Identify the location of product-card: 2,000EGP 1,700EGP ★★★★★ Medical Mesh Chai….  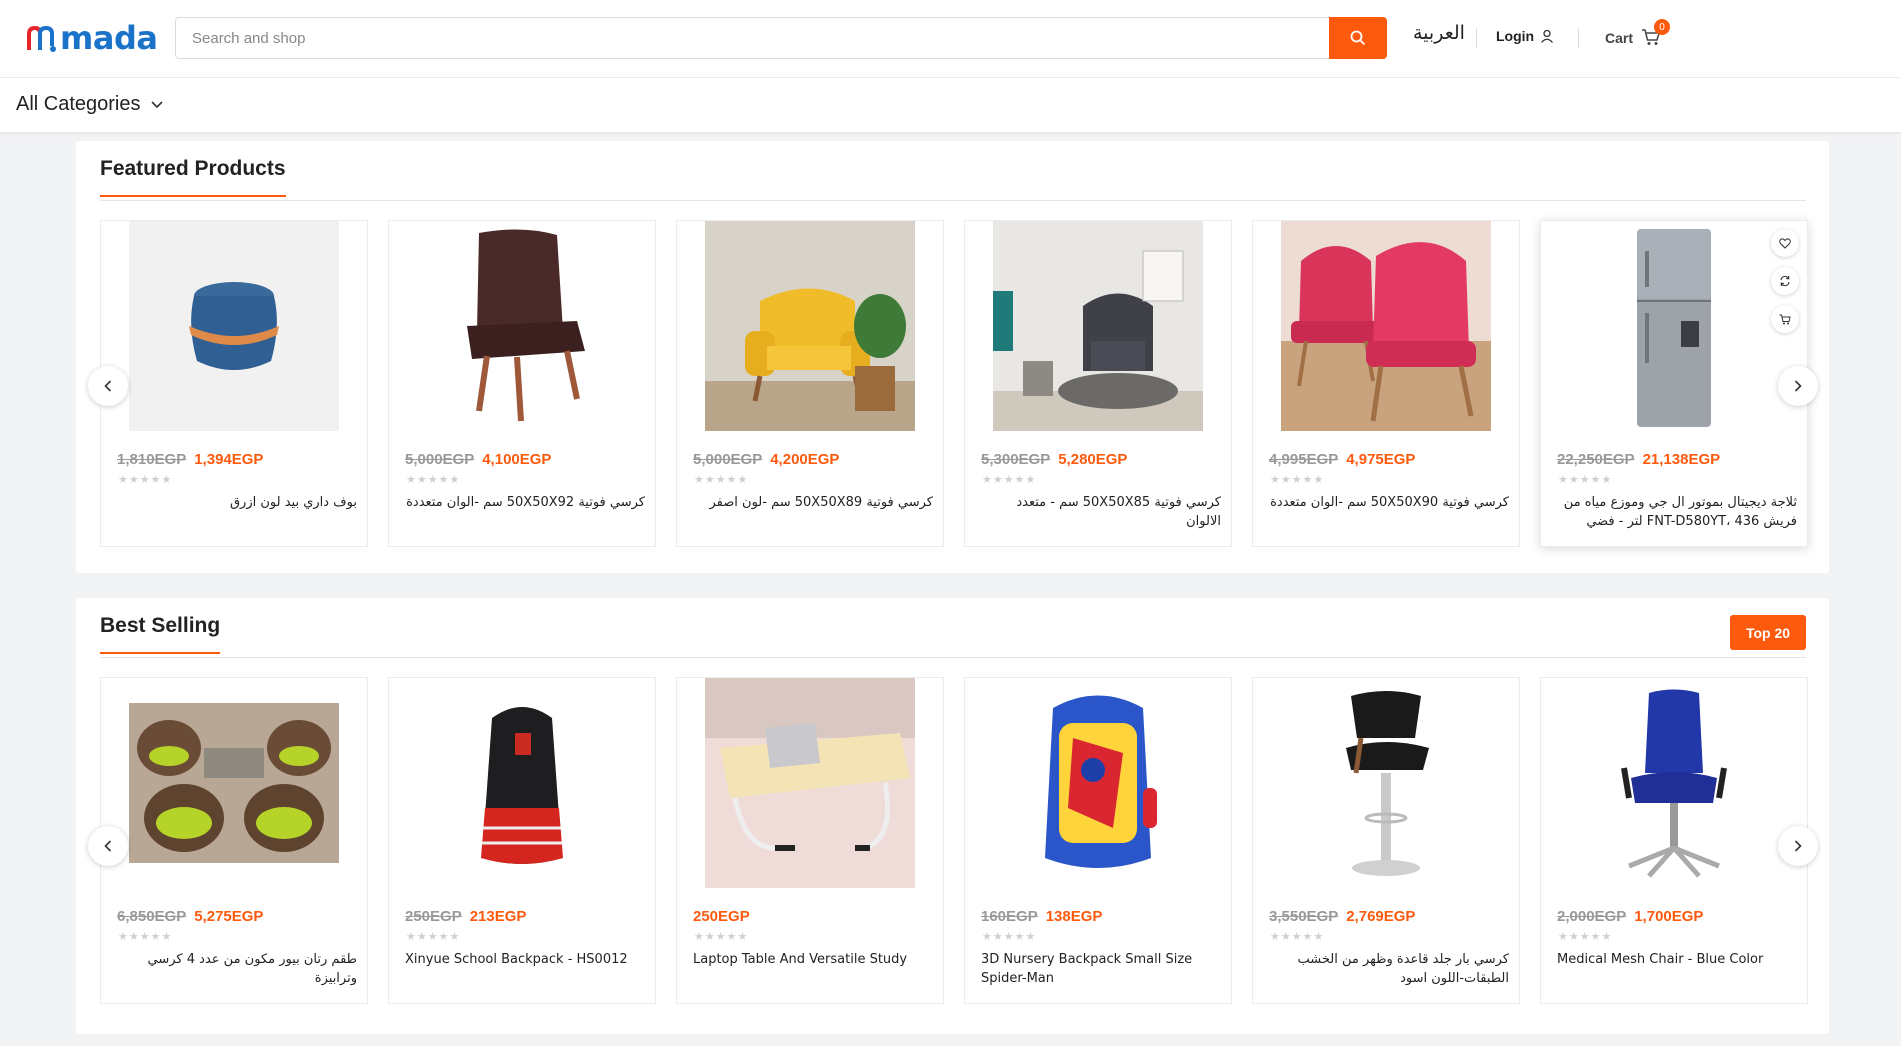
(1674, 840).